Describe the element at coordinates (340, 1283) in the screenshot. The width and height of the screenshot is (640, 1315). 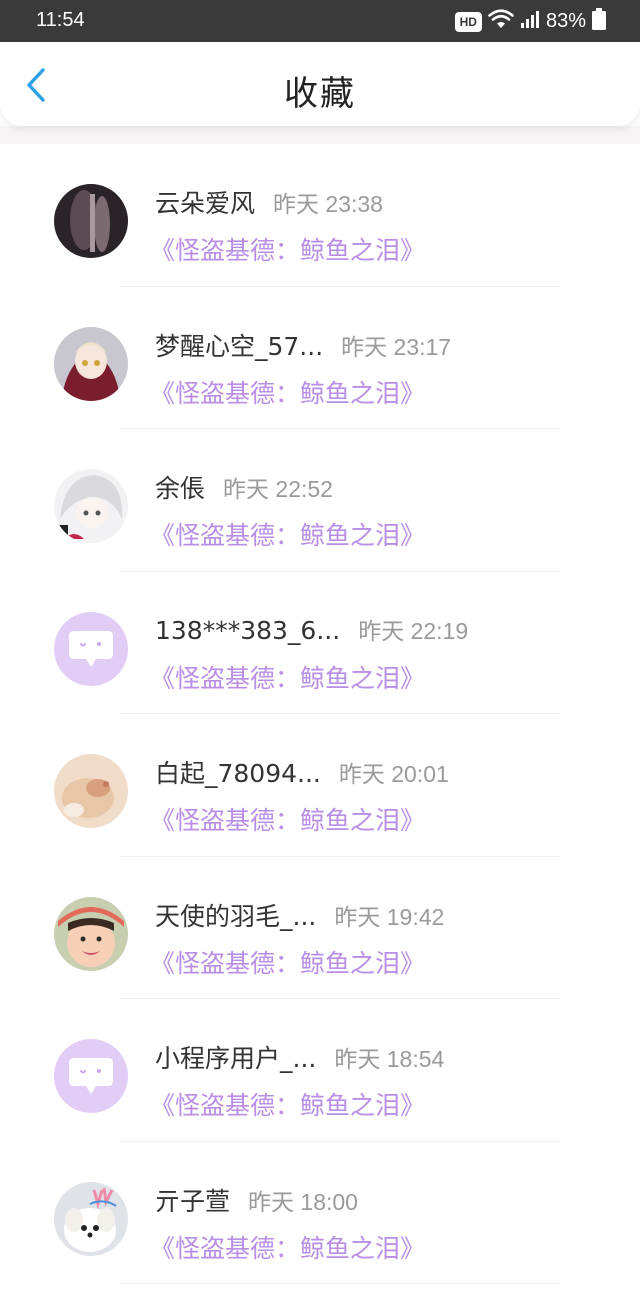
I see `divider` at that location.